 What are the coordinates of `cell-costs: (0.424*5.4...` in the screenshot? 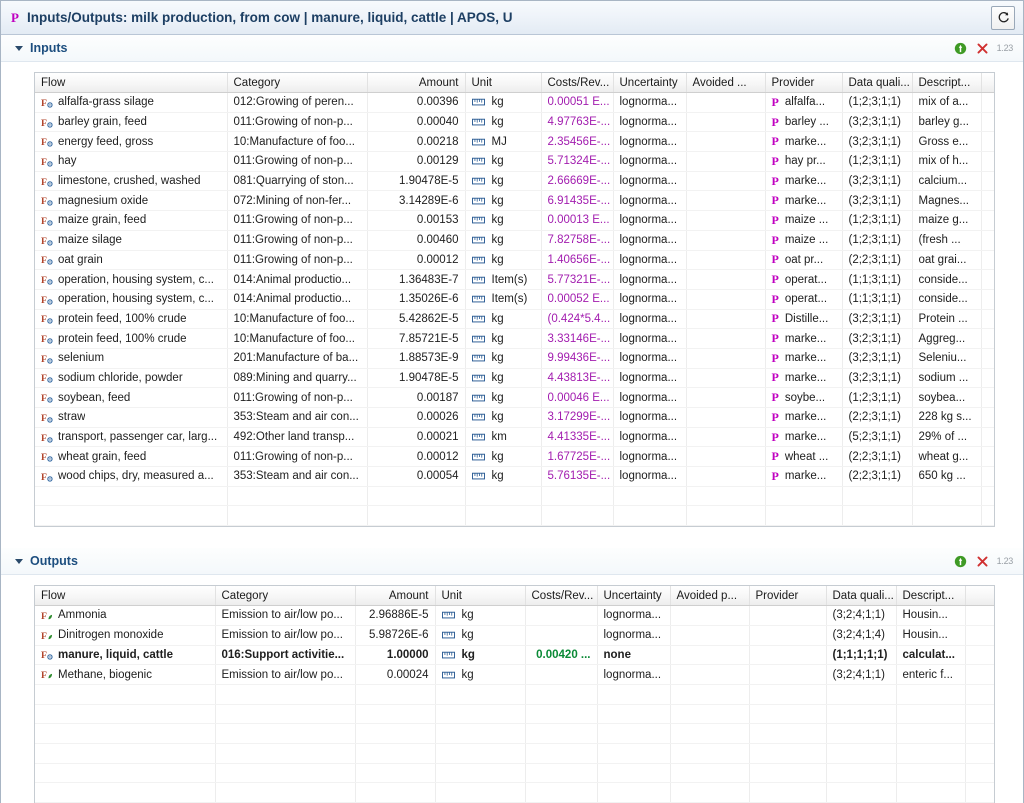 It's located at (577, 319).